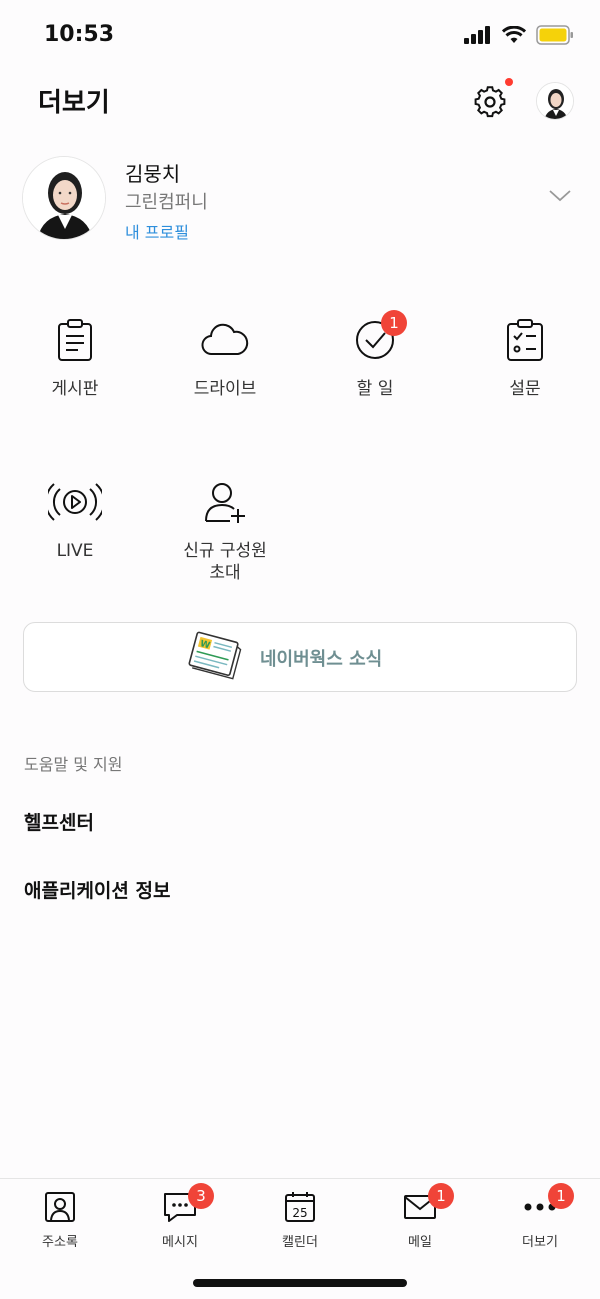 Image resolution: width=600 pixels, height=1299 pixels. I want to click on settings-button, so click(490, 102).